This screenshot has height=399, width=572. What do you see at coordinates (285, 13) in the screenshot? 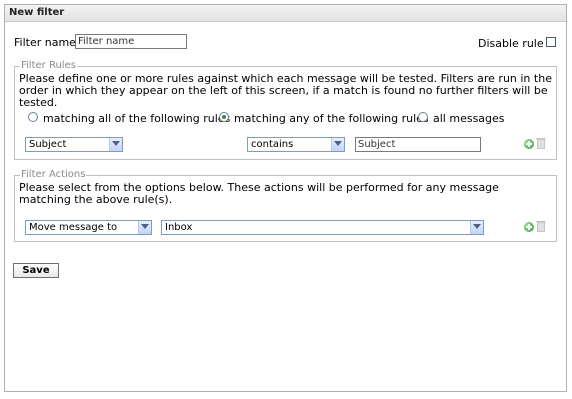
I see `panel-title: New filter` at bounding box center [285, 13].